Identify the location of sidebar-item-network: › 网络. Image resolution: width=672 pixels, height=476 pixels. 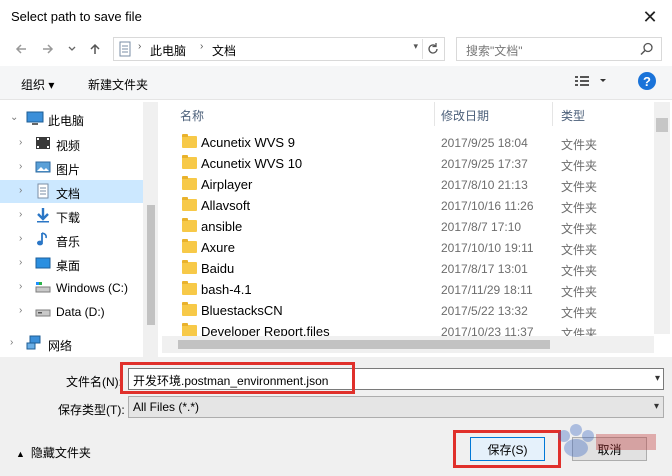
(71, 343).